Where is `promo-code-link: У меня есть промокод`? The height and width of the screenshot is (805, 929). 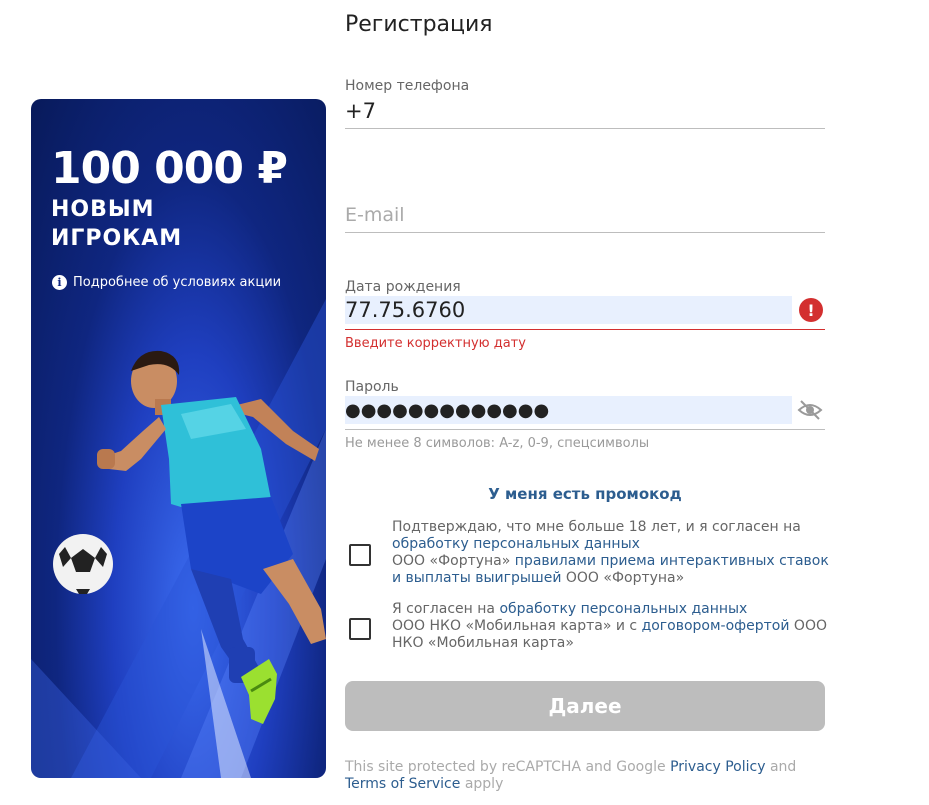
promo-code-link: У меня есть промокод is located at coordinates (585, 494).